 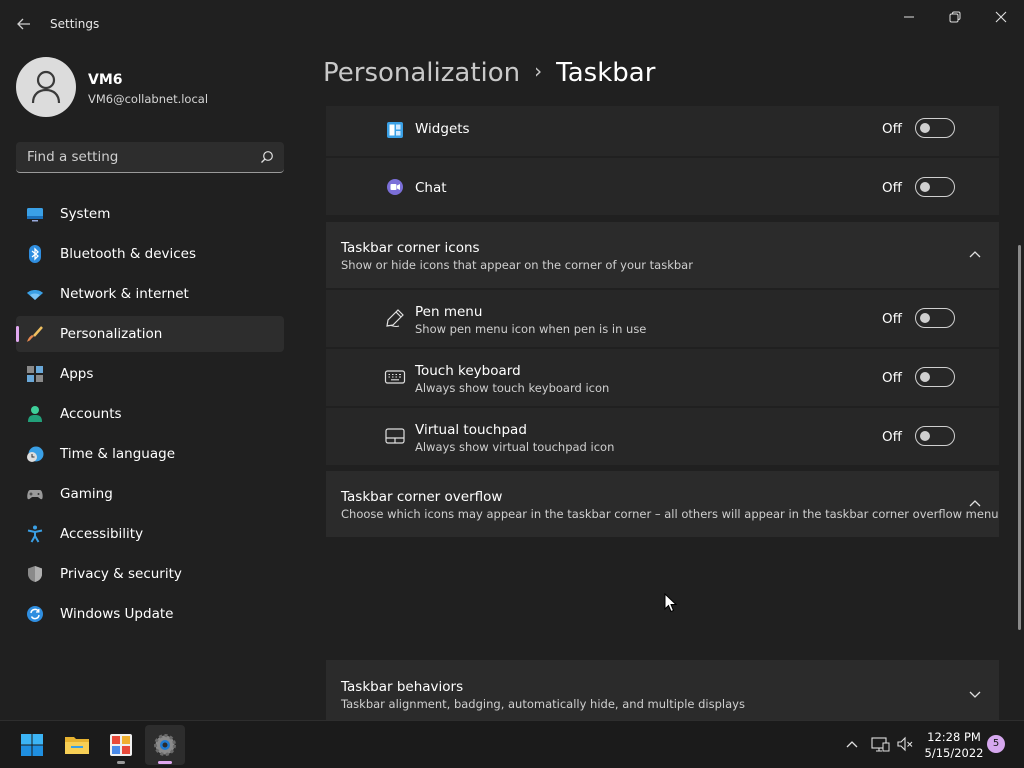 I want to click on pen-menu-state: Off, so click(x=892, y=319).